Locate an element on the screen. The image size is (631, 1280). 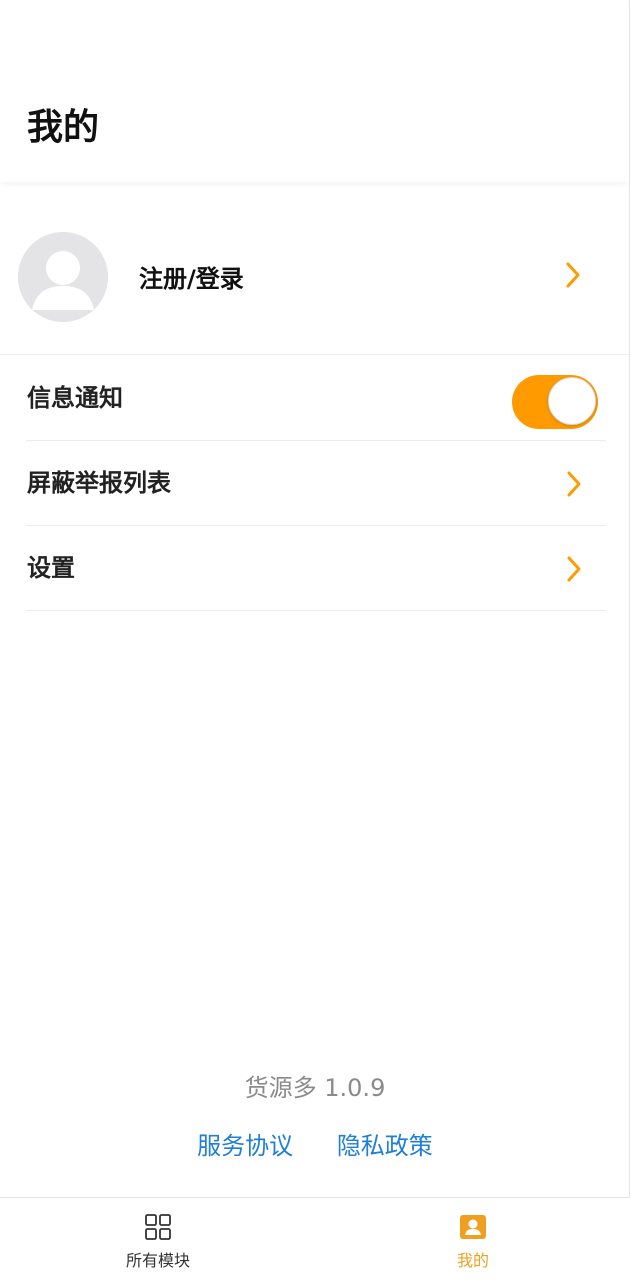
login-register-label: 注册/登录 is located at coordinates (191, 279).